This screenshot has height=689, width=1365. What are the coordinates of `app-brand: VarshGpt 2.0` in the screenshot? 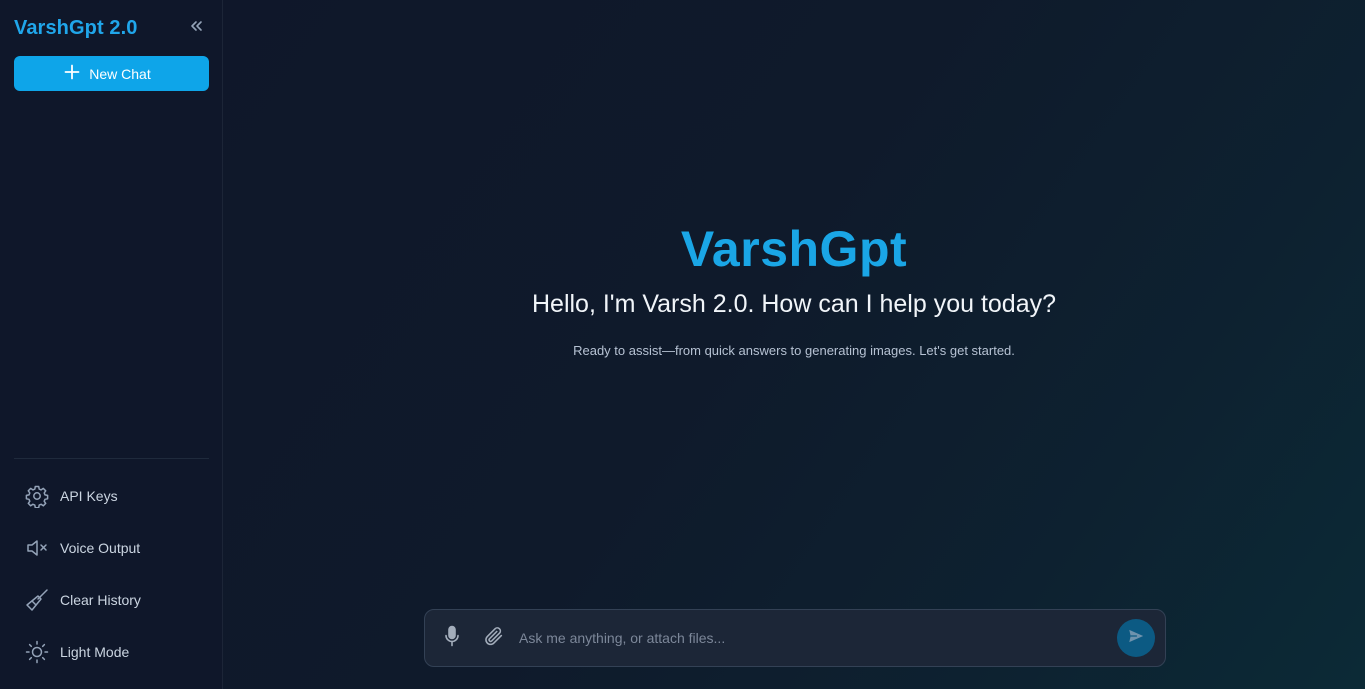 It's located at (76, 28).